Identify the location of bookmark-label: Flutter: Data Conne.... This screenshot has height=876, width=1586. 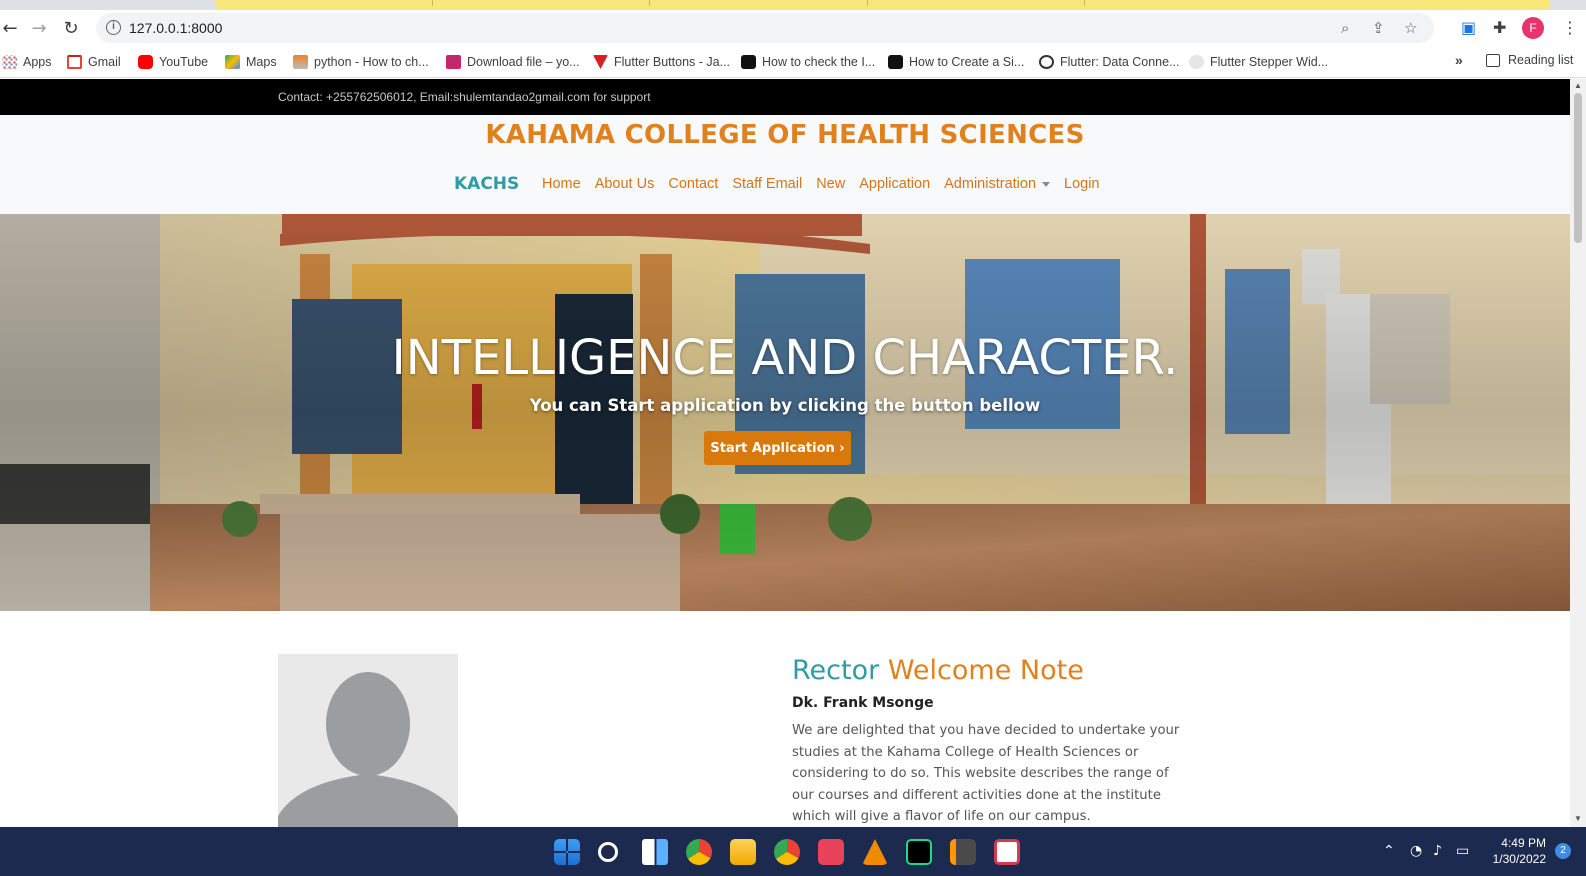
(1120, 62).